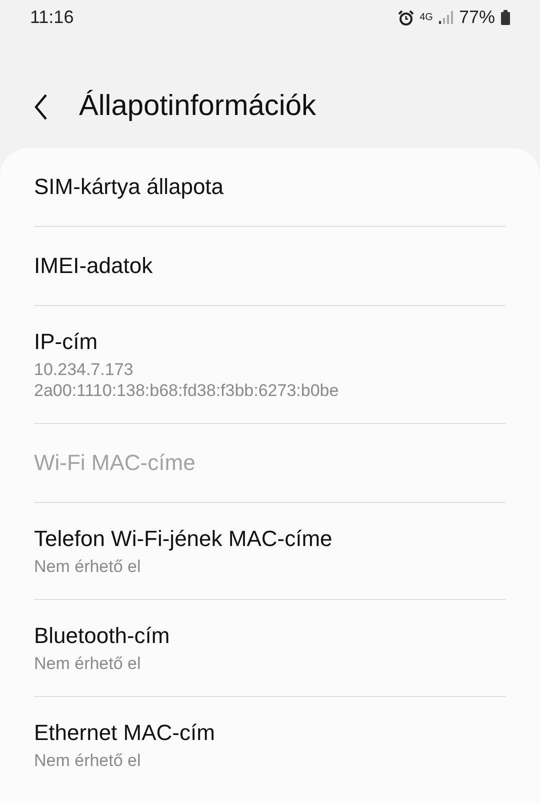 The height and width of the screenshot is (803, 540). I want to click on alarm-icon, so click(406, 18).